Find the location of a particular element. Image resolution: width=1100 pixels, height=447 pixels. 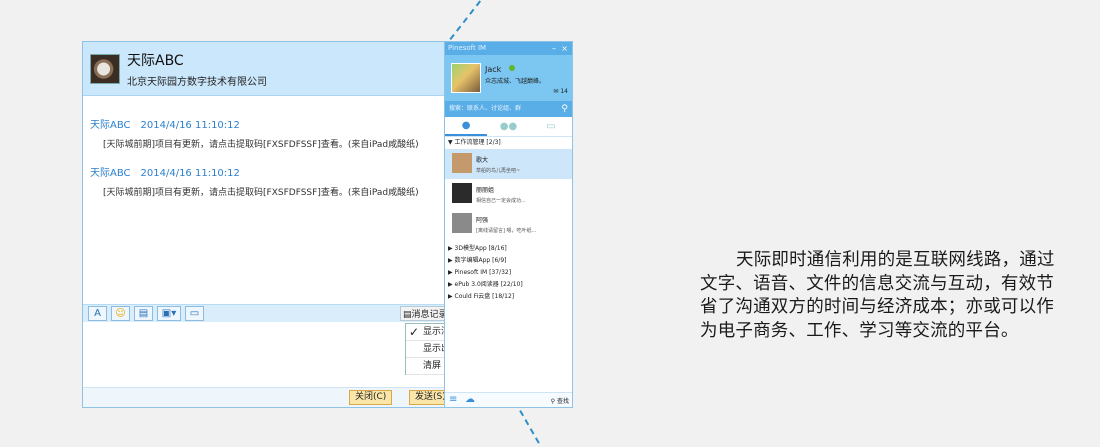

contact-name: 天际ABC is located at coordinates (155, 60).